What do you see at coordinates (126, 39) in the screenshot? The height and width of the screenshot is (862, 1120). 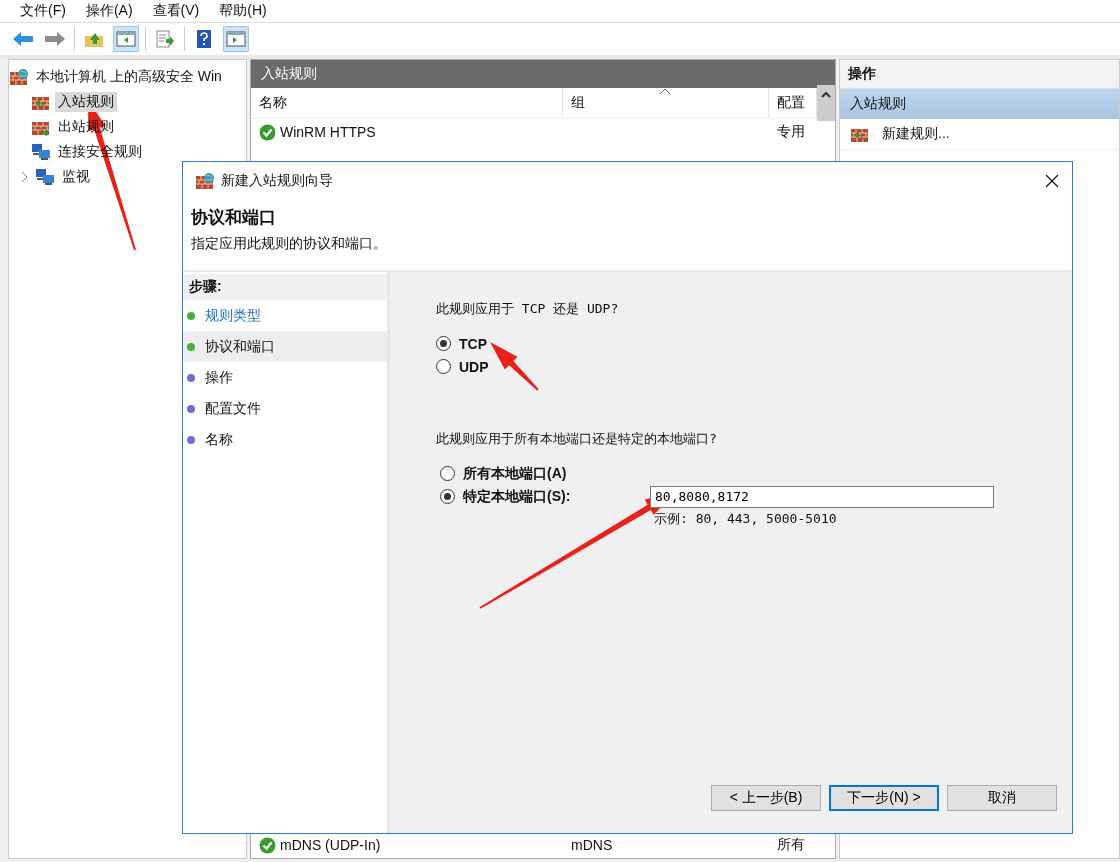 I see `console-tree-icon` at bounding box center [126, 39].